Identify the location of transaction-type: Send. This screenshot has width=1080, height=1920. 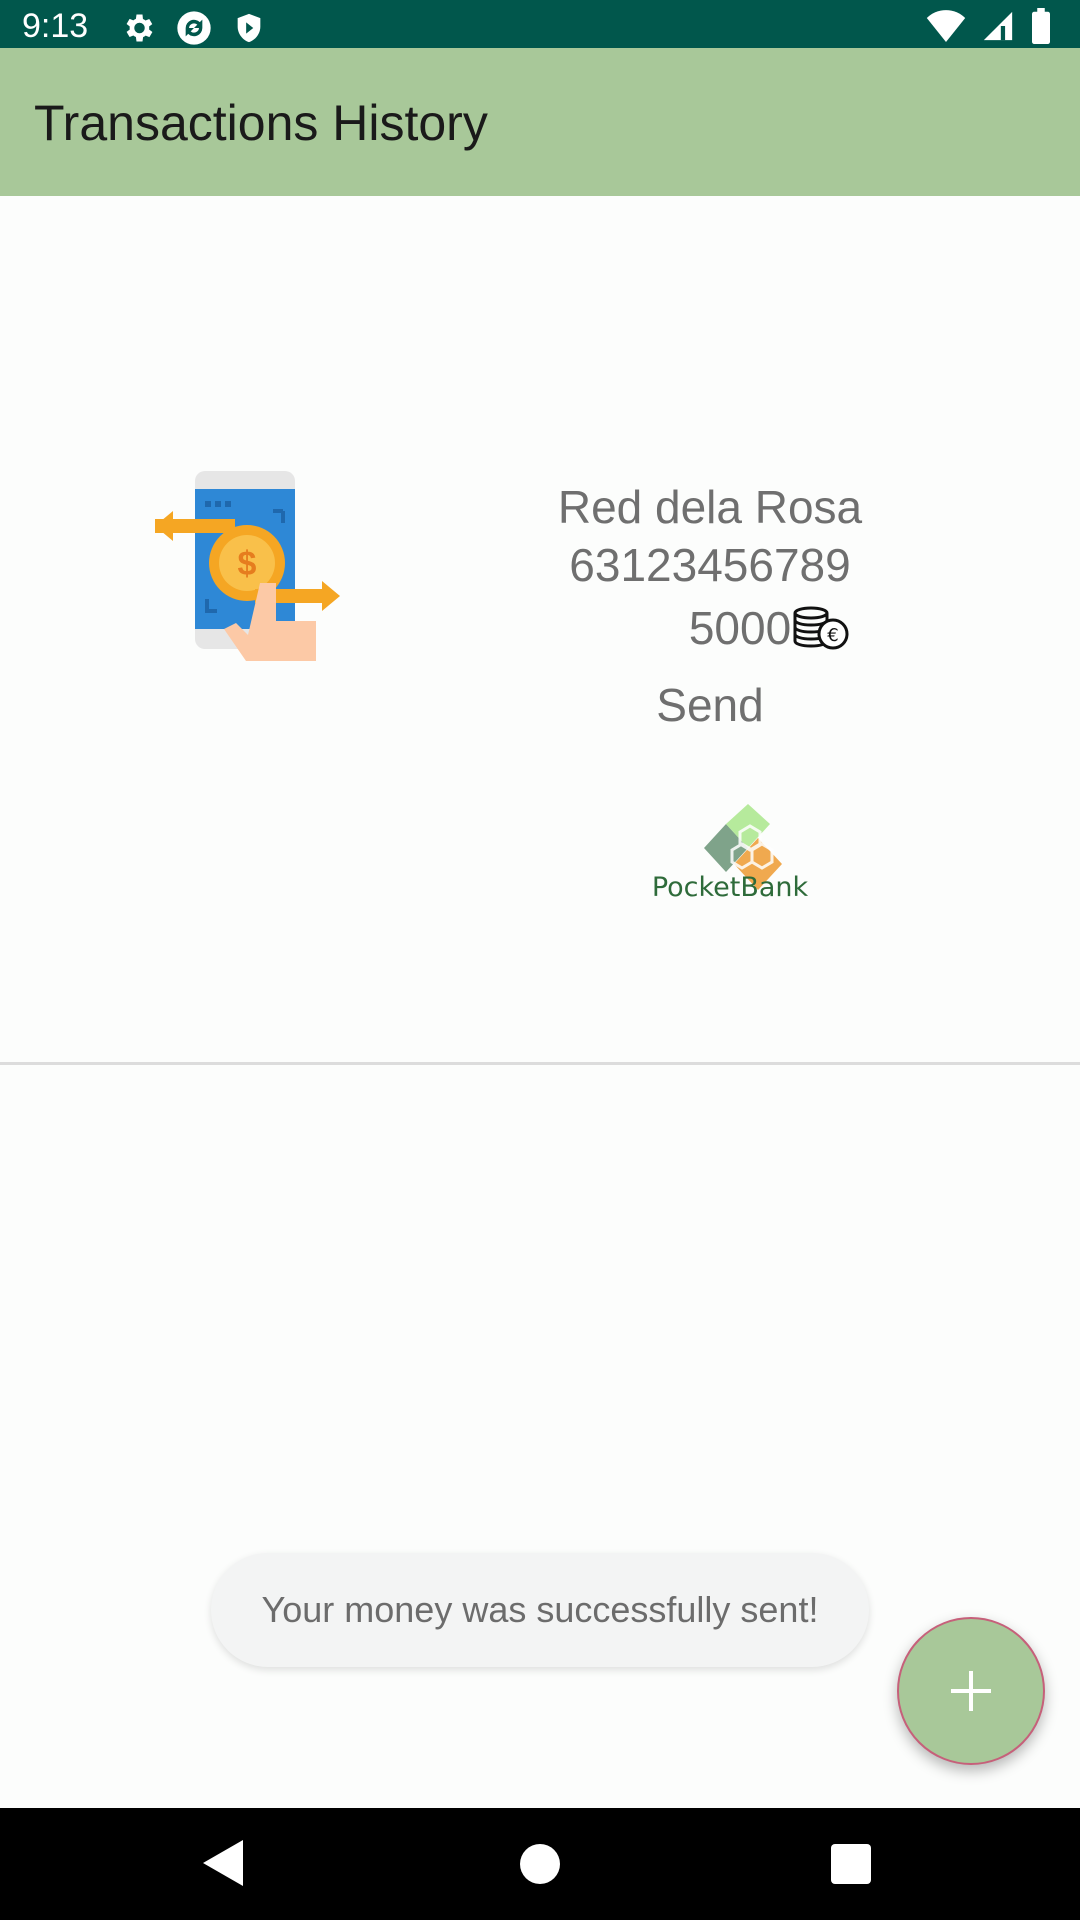
(710, 705).